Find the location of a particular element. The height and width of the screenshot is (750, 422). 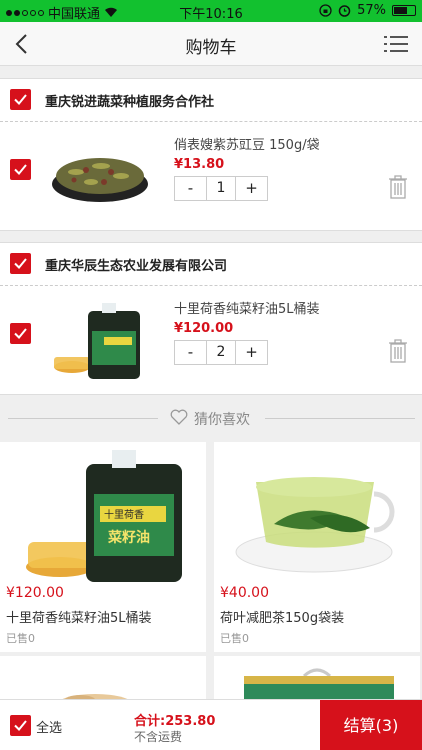

shipping-note: 不含运费 is located at coordinates (158, 737).